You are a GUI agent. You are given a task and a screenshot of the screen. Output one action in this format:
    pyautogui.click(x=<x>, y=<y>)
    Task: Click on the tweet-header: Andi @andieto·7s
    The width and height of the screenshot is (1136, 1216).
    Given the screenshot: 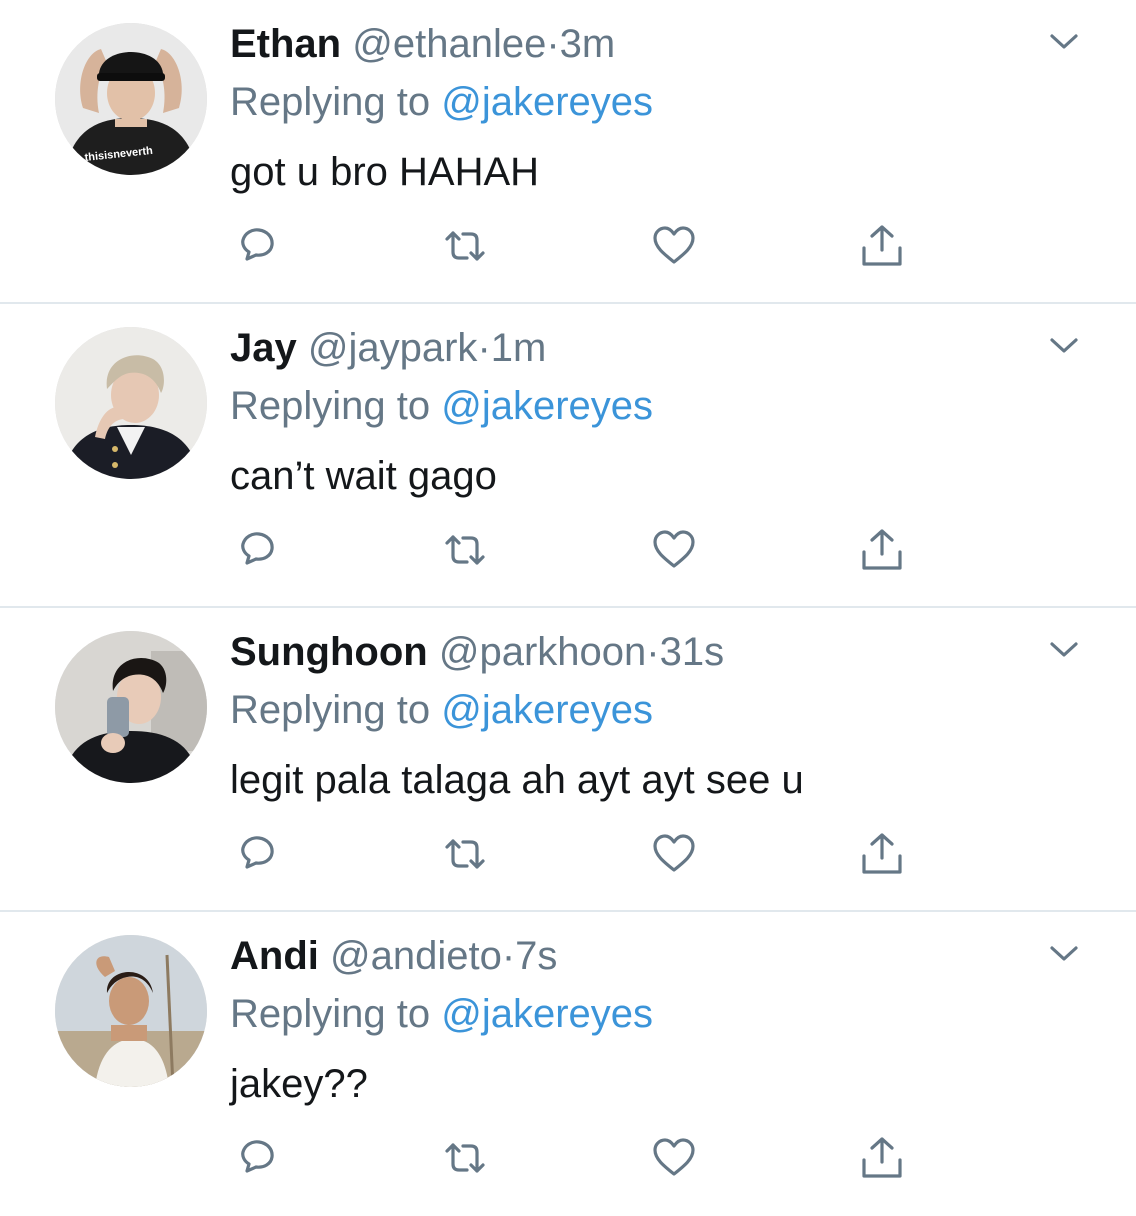 What is the action you would take?
    pyautogui.click(x=393, y=956)
    